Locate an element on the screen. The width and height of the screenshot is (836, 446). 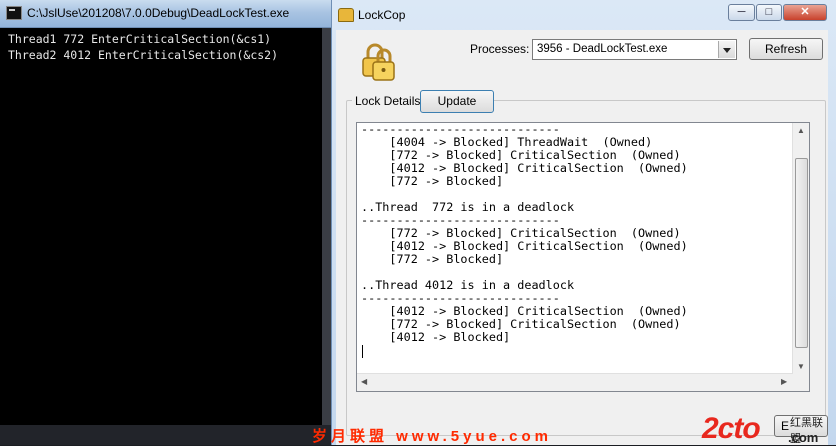
scroll-down-icon: ▼ is located at coordinates (801, 367).